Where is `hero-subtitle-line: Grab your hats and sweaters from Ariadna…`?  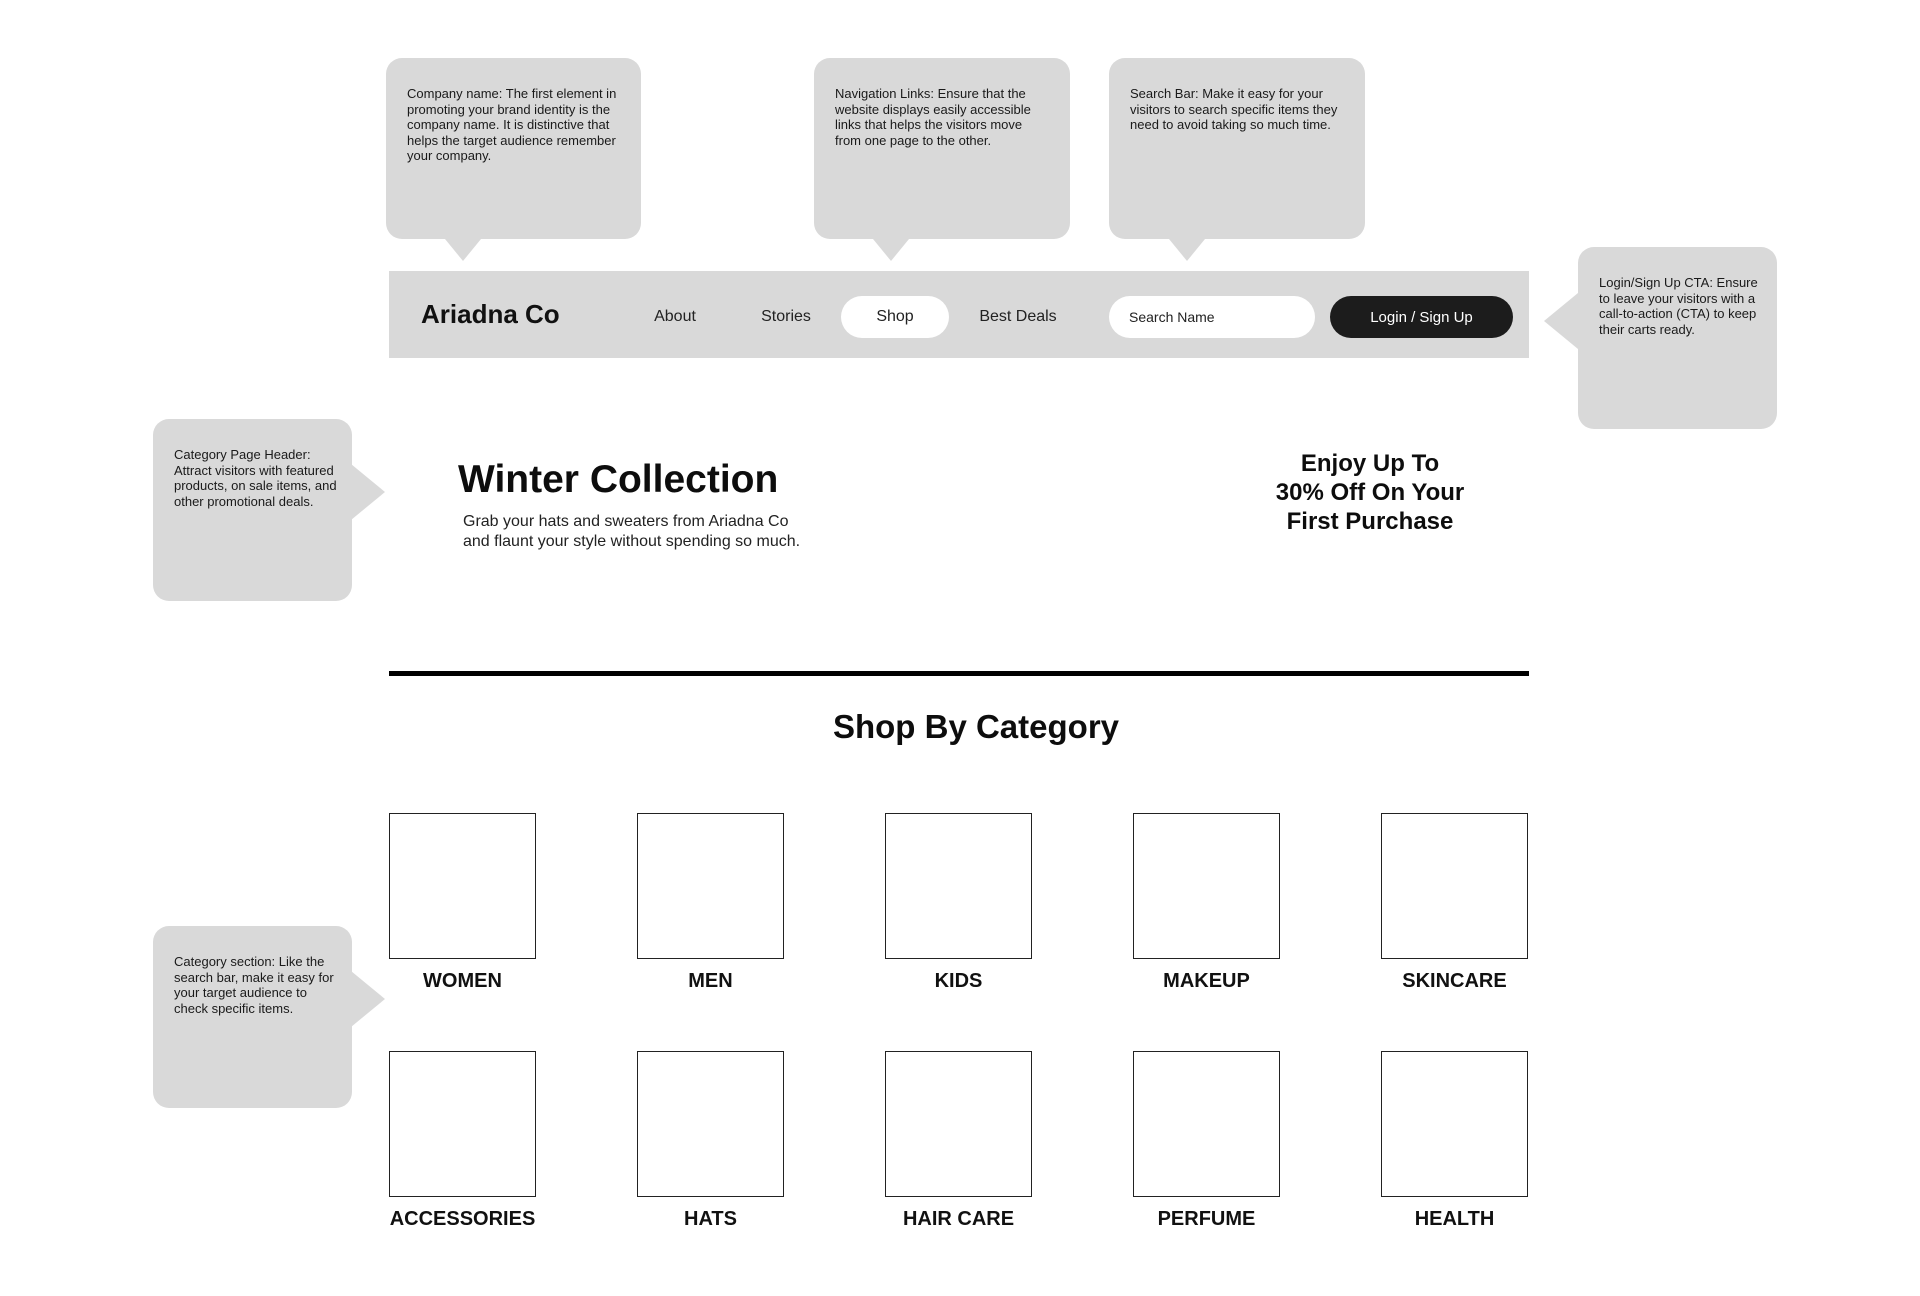
hero-subtitle-line: Grab your hats and sweaters from Ariadna… is located at coordinates (626, 521).